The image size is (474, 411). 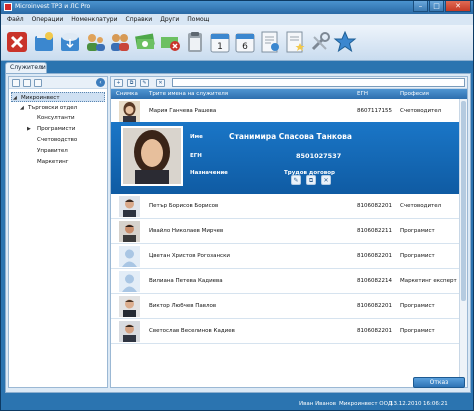 I want to click on grid-scrollbar, so click(x=463, y=243).